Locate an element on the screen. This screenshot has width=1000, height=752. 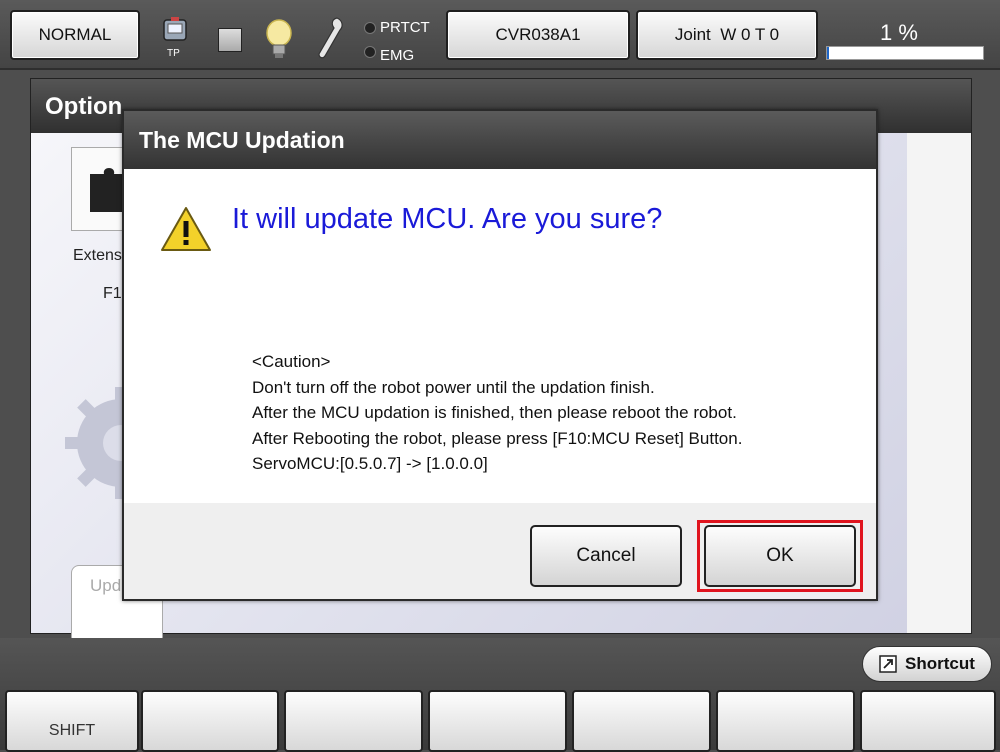
coordinate-label: Joint W 0 T 0 is located at coordinates (727, 34).